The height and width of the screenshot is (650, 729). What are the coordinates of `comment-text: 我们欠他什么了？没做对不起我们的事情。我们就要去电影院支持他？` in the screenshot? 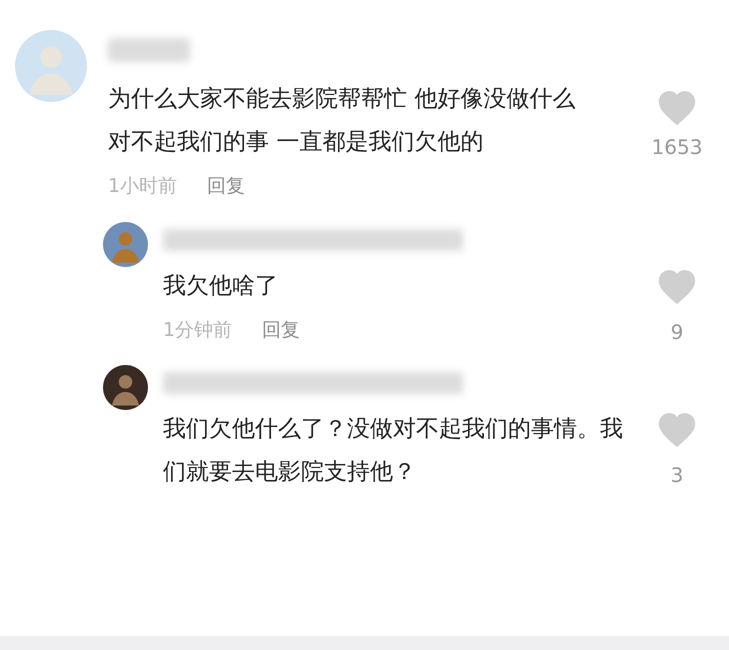 It's located at (393, 451).